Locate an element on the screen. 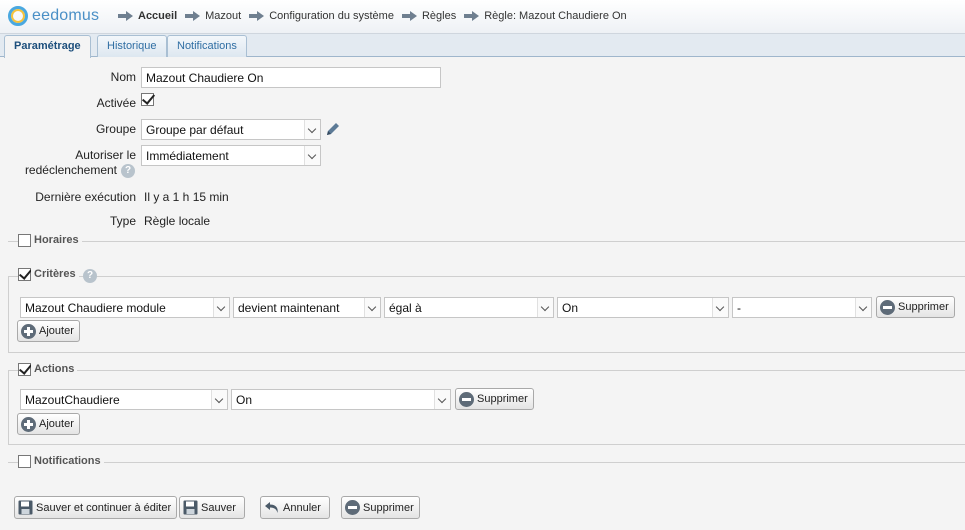  autoriser-select-value: Immédiatement is located at coordinates (187, 156).